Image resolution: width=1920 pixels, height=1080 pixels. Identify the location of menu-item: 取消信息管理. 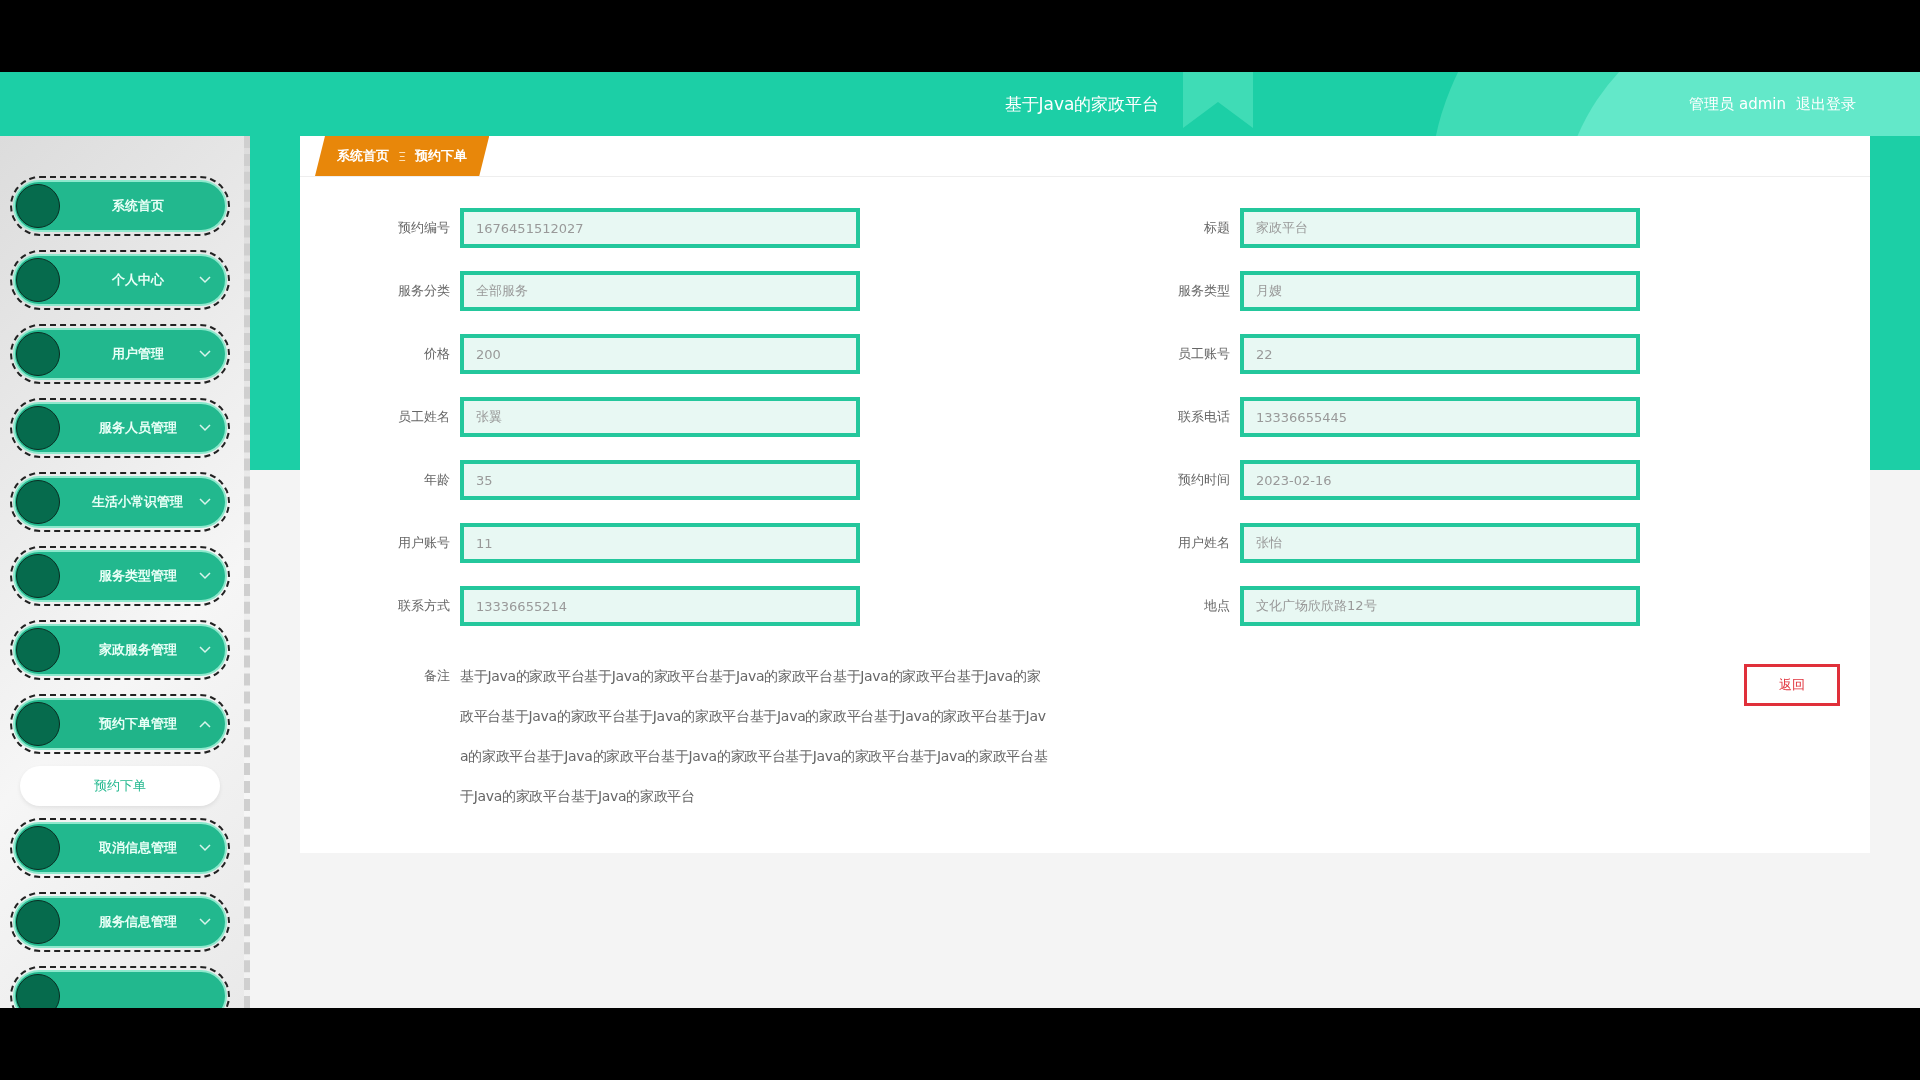
(120, 848).